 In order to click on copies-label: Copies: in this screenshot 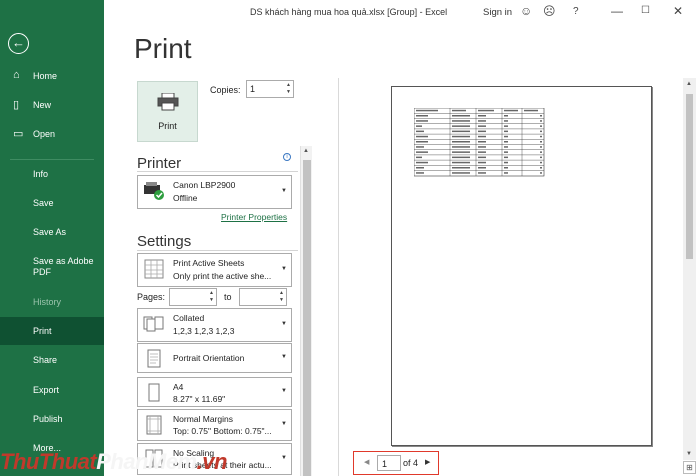, I will do `click(225, 90)`.